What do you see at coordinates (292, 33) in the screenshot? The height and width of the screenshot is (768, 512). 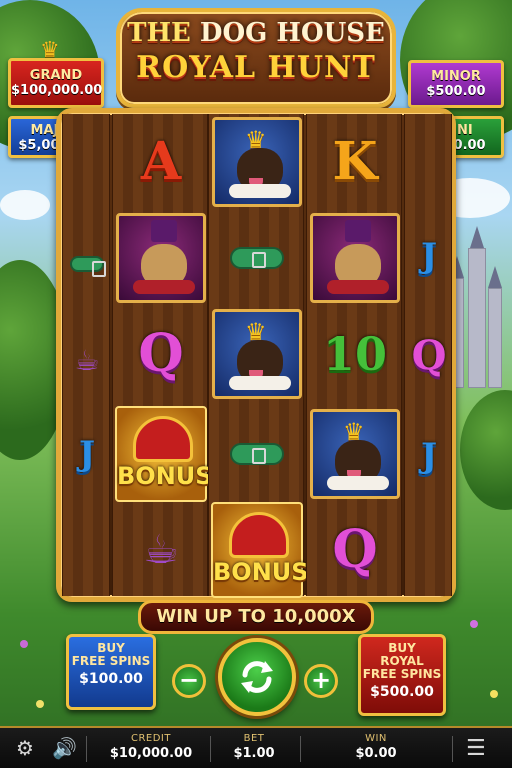 I see `title-main: DOG HOUSE` at bounding box center [292, 33].